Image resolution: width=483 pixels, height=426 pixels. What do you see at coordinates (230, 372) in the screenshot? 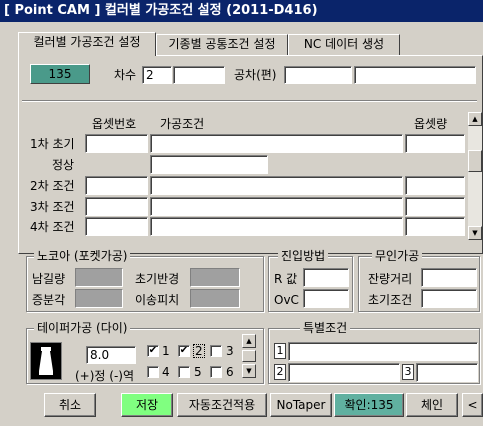
I see `checkbox-6-label: 6` at bounding box center [230, 372].